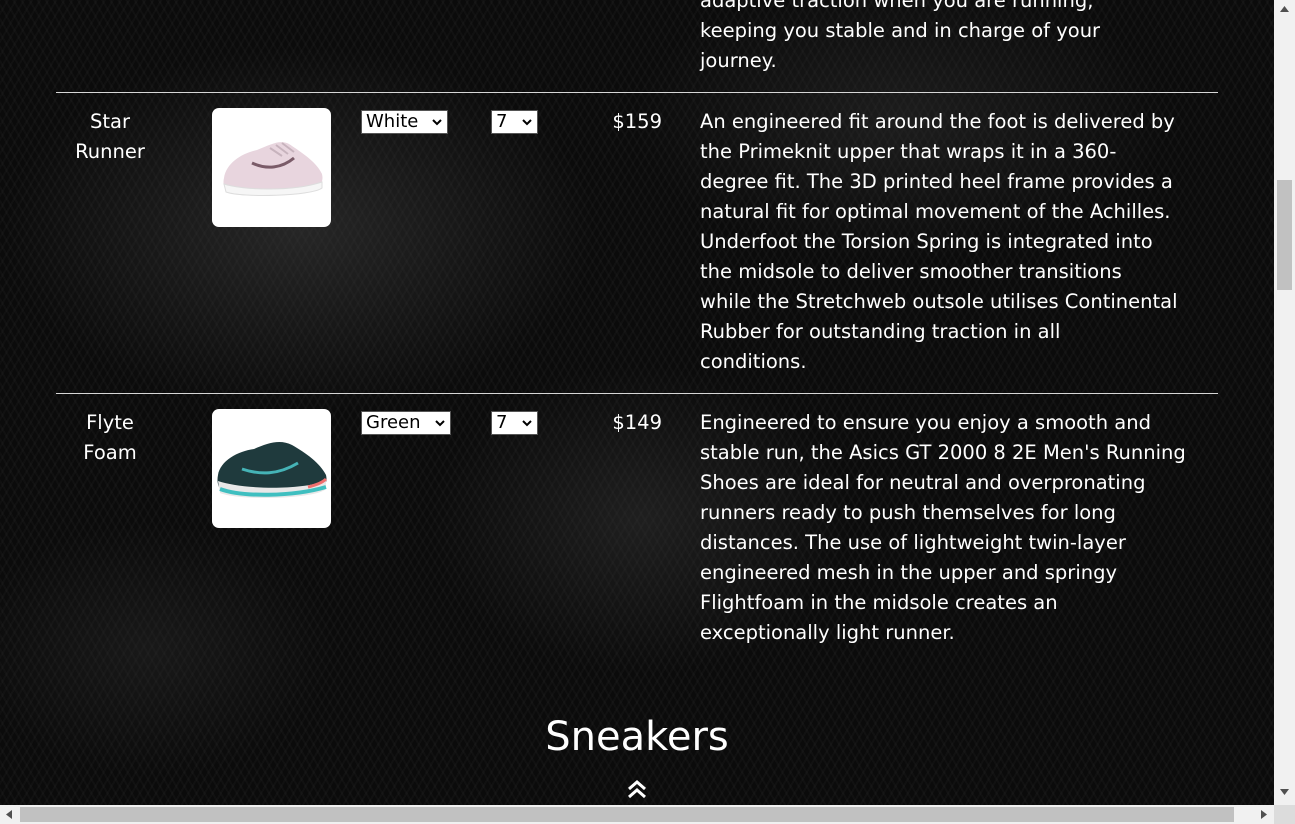  I want to click on product-price: $149, so click(637, 422).